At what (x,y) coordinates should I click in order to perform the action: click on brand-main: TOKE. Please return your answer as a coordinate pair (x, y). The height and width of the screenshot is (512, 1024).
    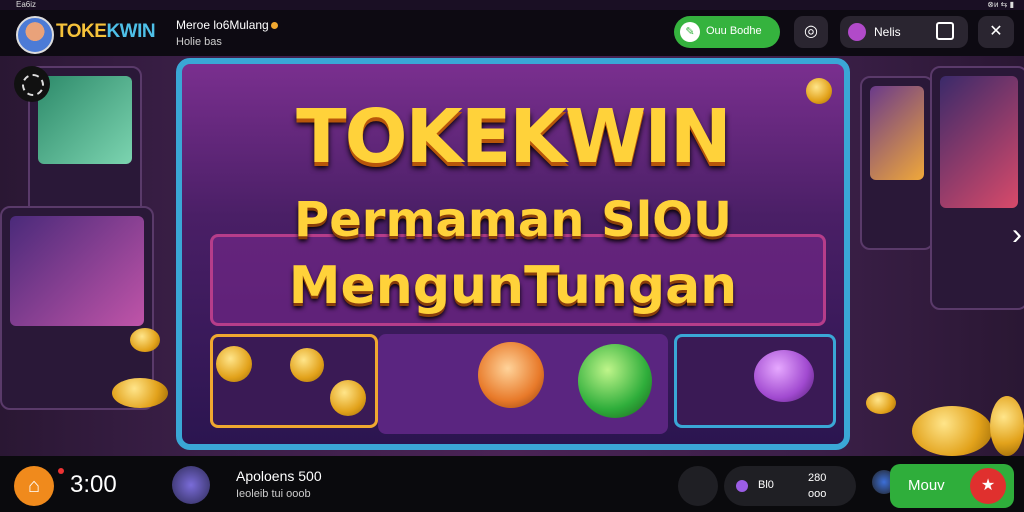
    Looking at the image, I should click on (81, 31).